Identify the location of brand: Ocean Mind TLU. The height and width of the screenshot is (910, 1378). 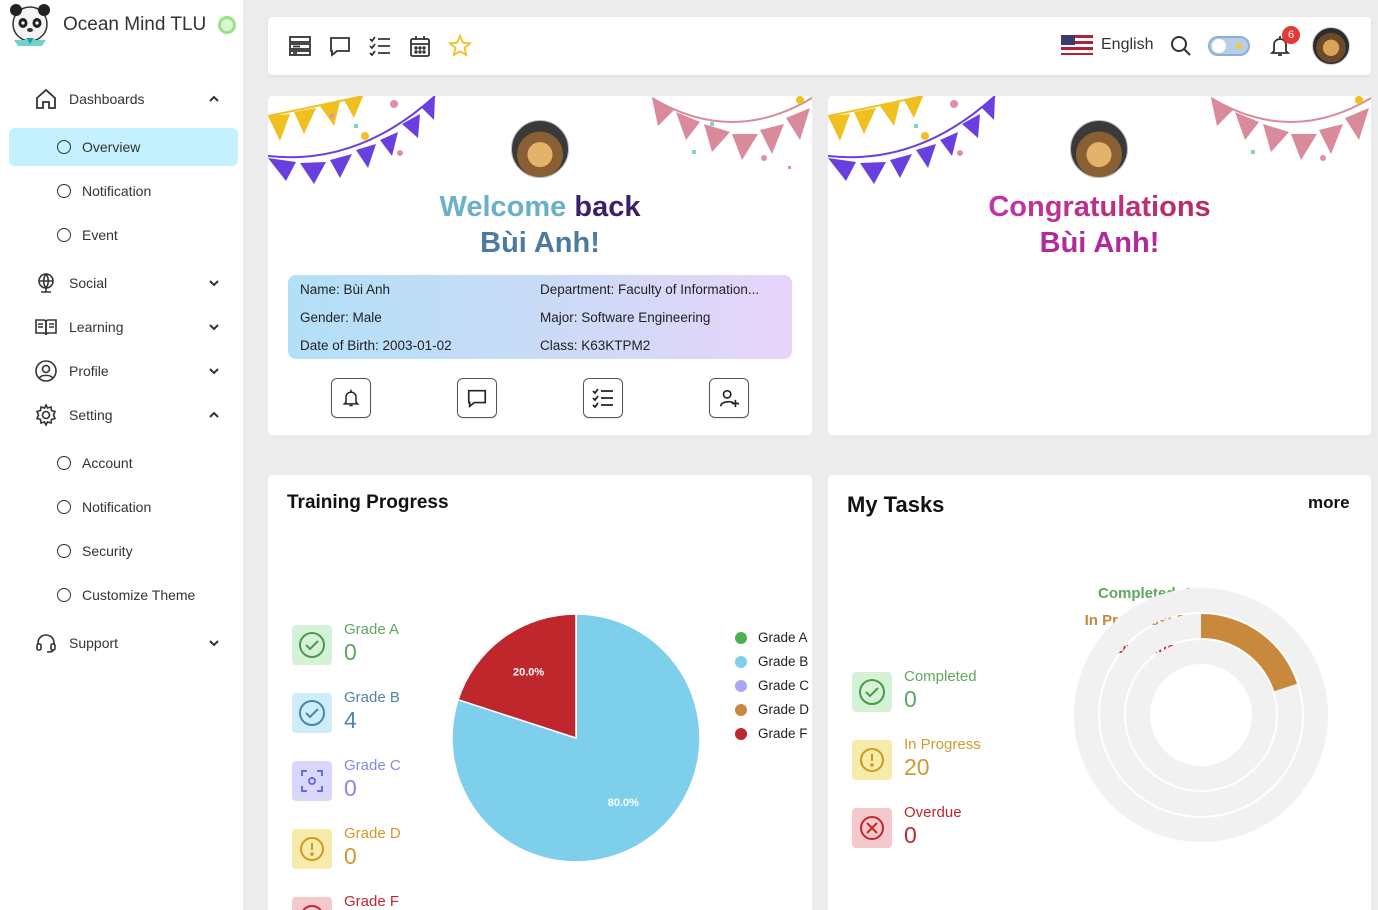
(121, 25).